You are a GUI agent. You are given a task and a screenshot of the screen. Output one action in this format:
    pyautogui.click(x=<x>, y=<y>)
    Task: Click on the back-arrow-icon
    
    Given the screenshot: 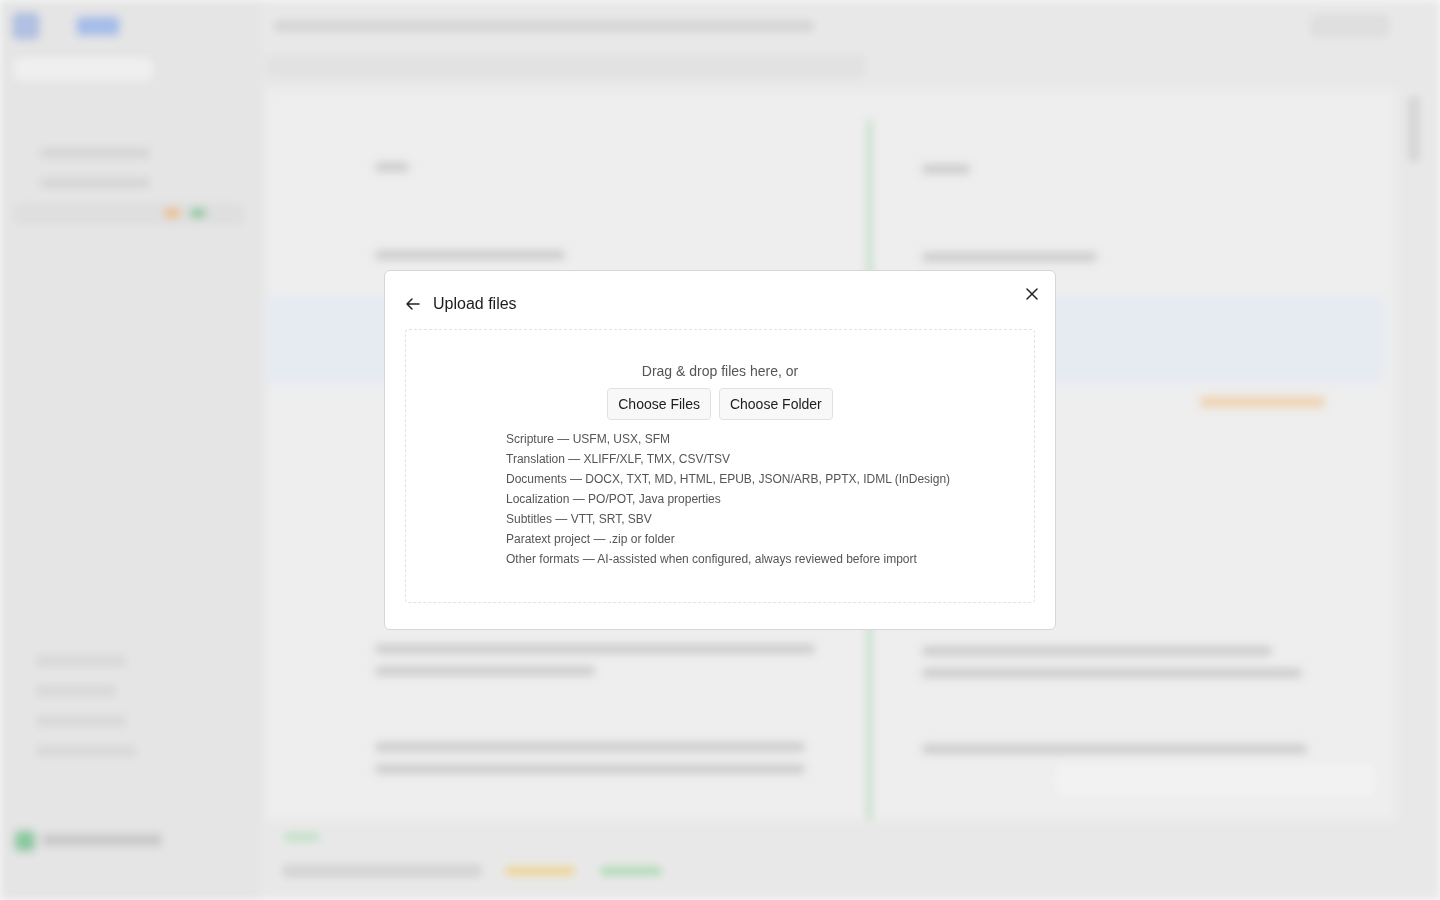 What is the action you would take?
    pyautogui.click(x=413, y=304)
    